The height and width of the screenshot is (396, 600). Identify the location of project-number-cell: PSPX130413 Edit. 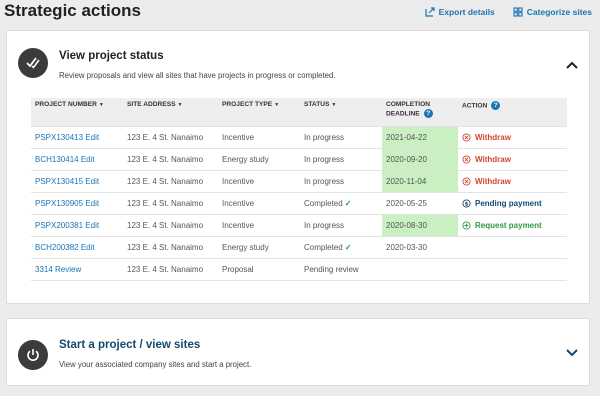
(77, 136).